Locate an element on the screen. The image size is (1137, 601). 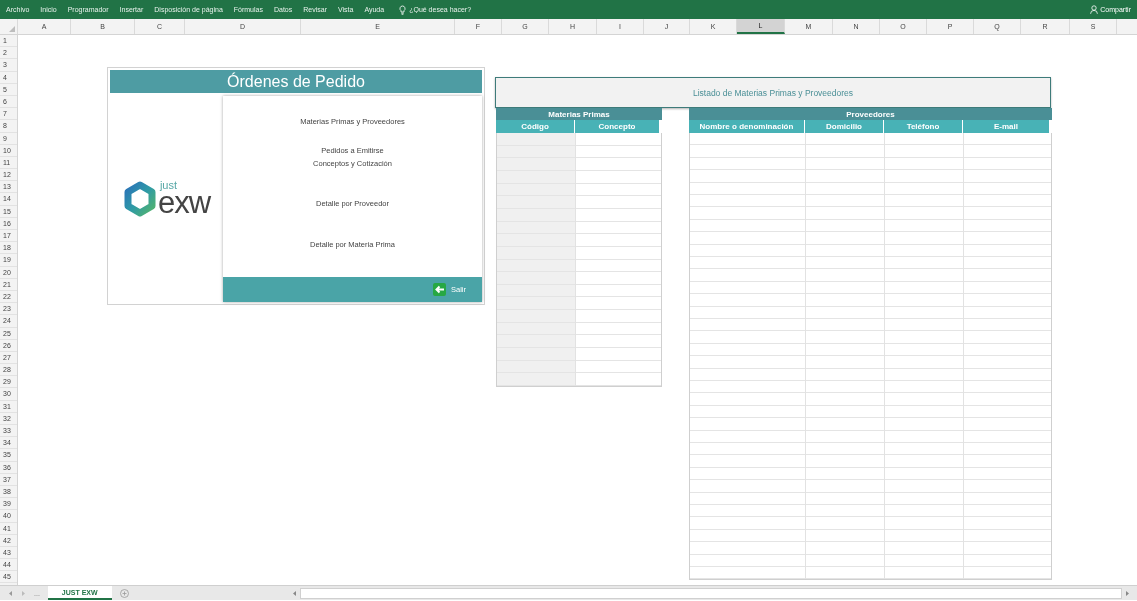
add-sheet-icon is located at coordinates (124, 593).